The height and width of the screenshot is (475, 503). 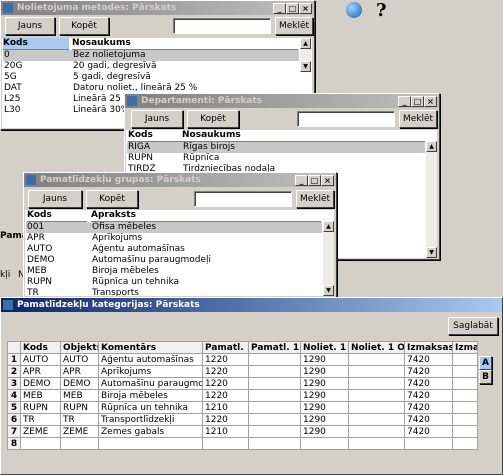 What do you see at coordinates (276, 147) in the screenshot?
I see `table-row: RIGA Rīgas birojs` at bounding box center [276, 147].